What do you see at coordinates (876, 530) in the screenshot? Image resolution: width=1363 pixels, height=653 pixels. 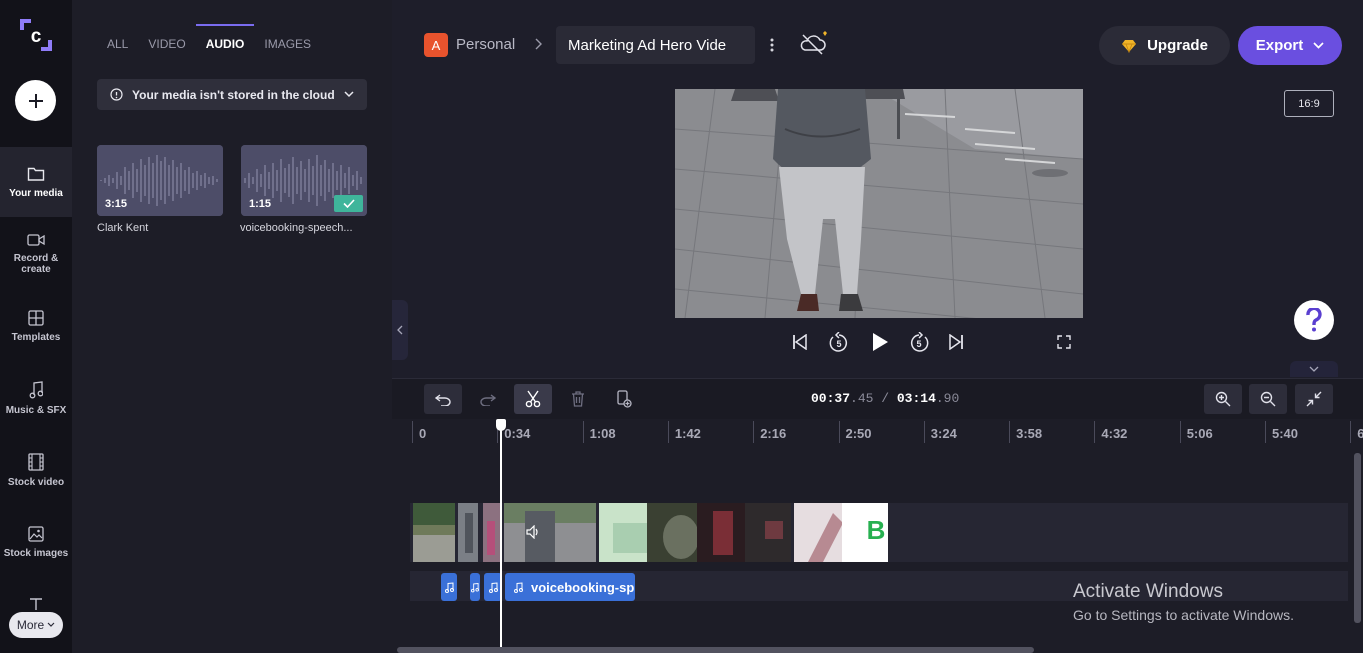 I see `clip-letter: B` at bounding box center [876, 530].